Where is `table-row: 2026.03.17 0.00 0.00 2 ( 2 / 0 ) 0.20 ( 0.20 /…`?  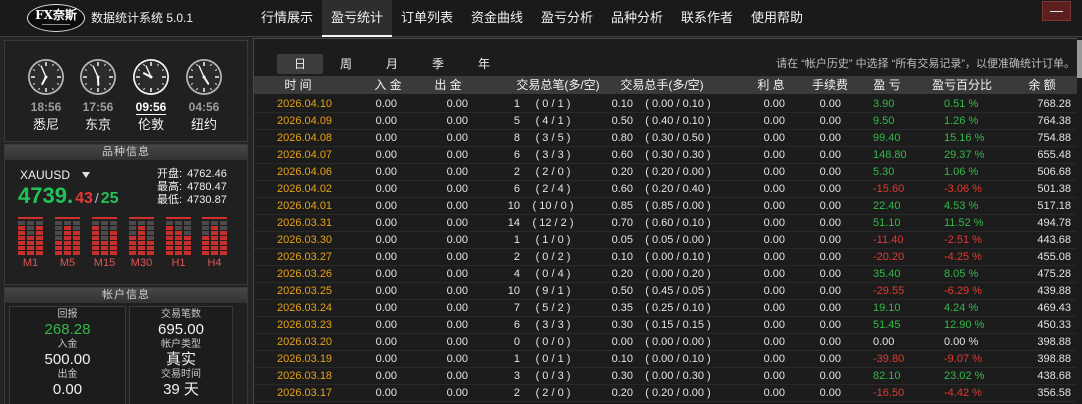 table-row: 2026.03.17 0.00 0.00 2 ( 2 / 0 ) 0.20 ( 0.20 /… is located at coordinates (665, 393).